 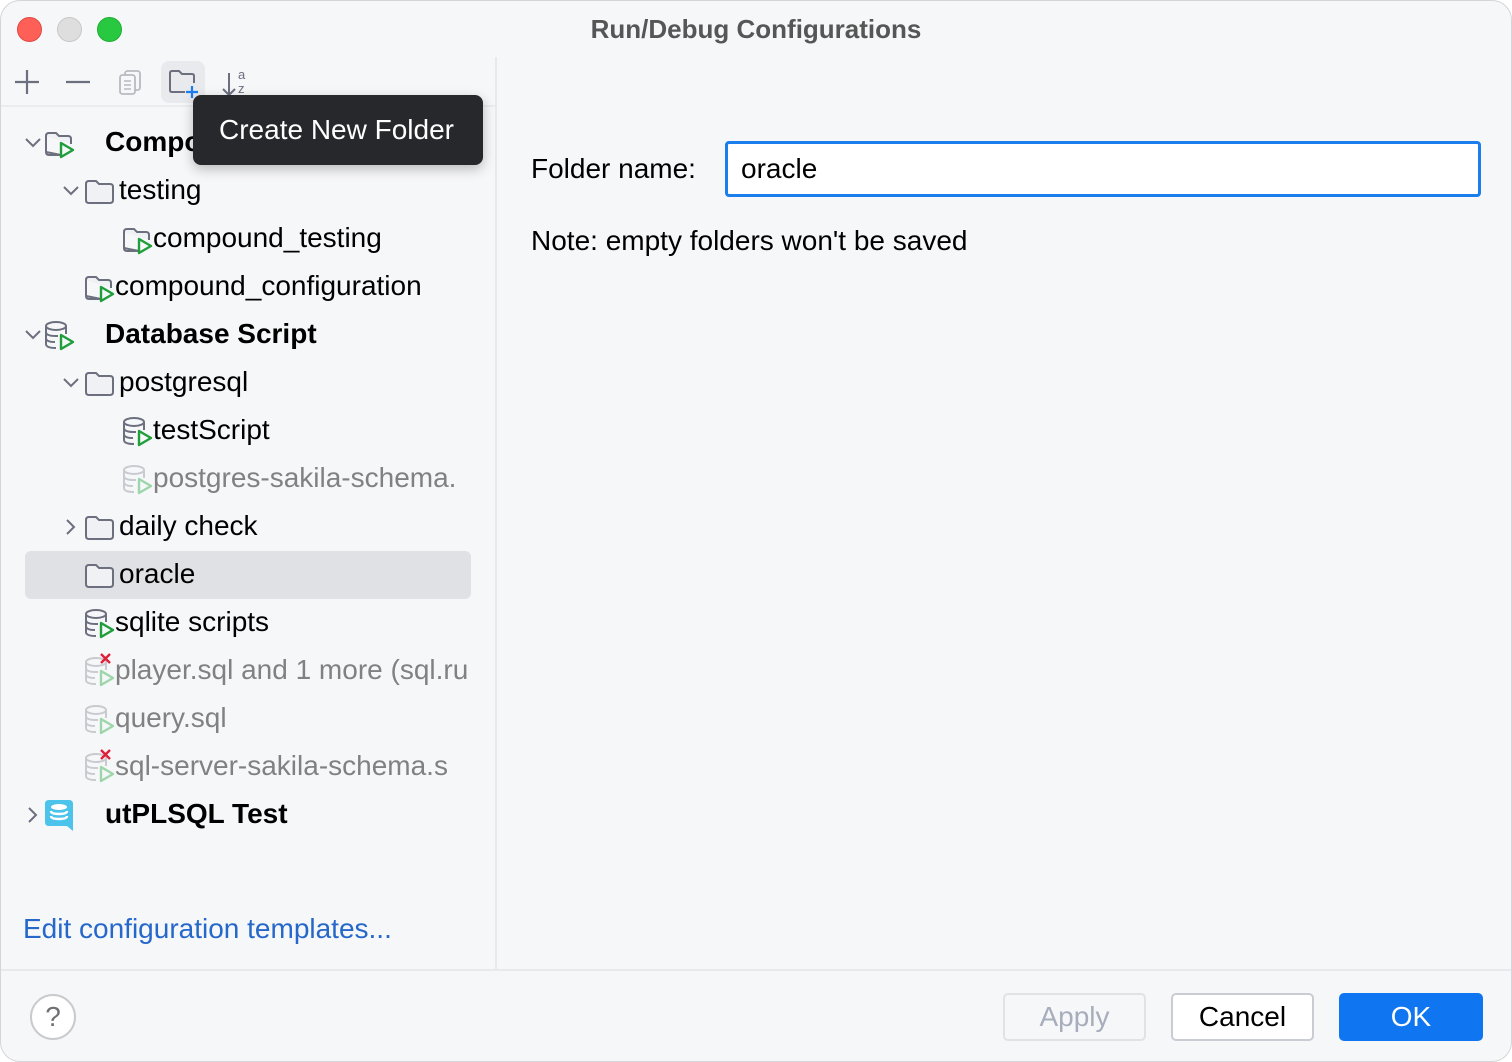 I want to click on plus-icon, so click(x=27, y=82).